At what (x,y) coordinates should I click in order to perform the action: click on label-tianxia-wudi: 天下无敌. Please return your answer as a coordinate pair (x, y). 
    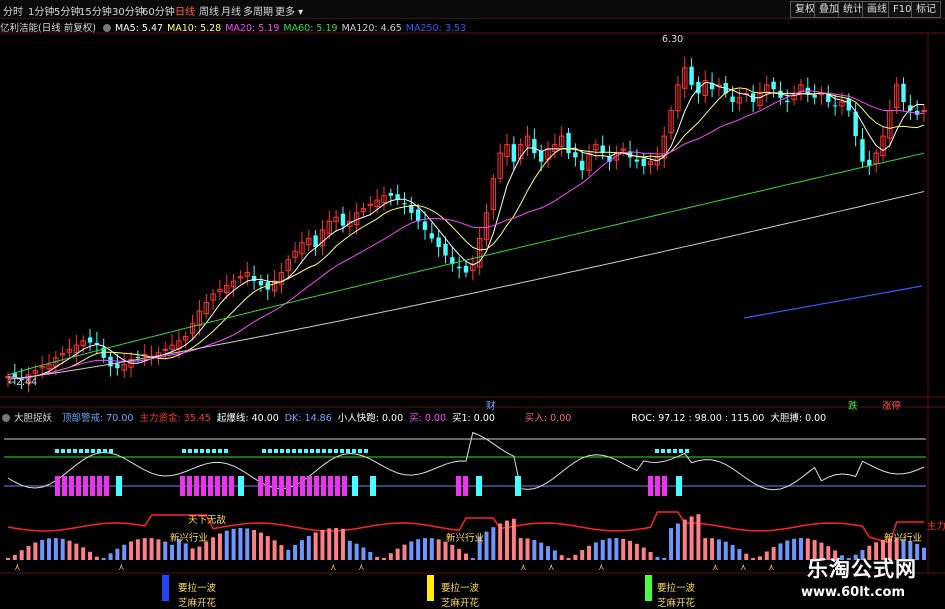
    Looking at the image, I should click on (207, 520).